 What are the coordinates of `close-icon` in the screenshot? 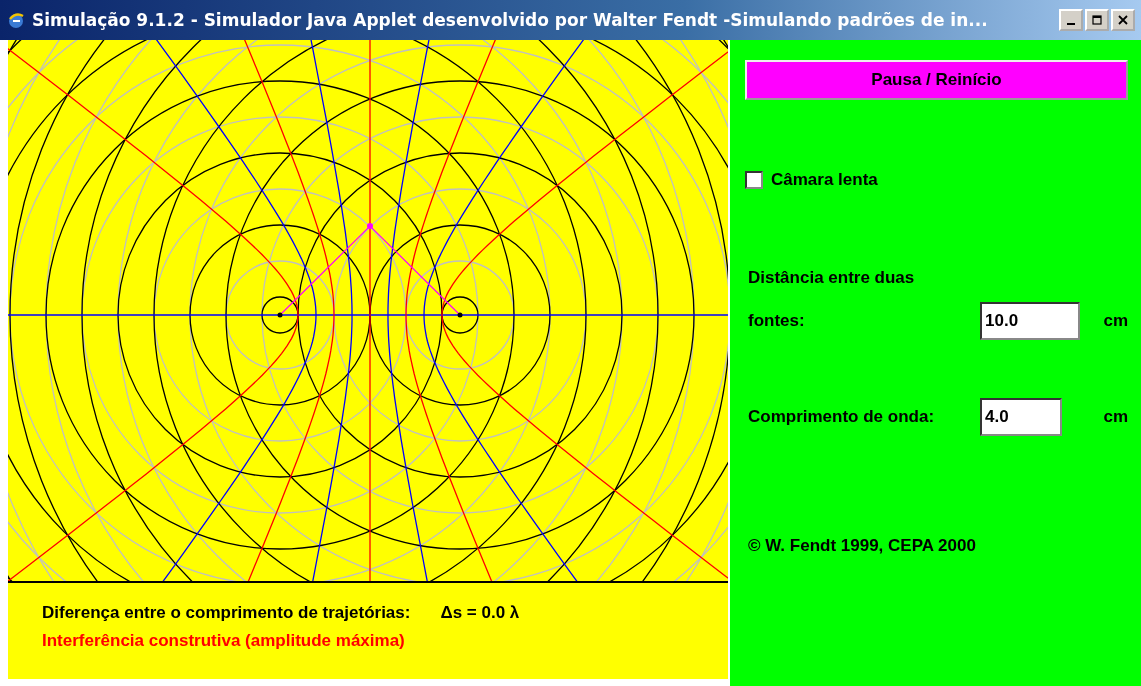 It's located at (1123, 20).